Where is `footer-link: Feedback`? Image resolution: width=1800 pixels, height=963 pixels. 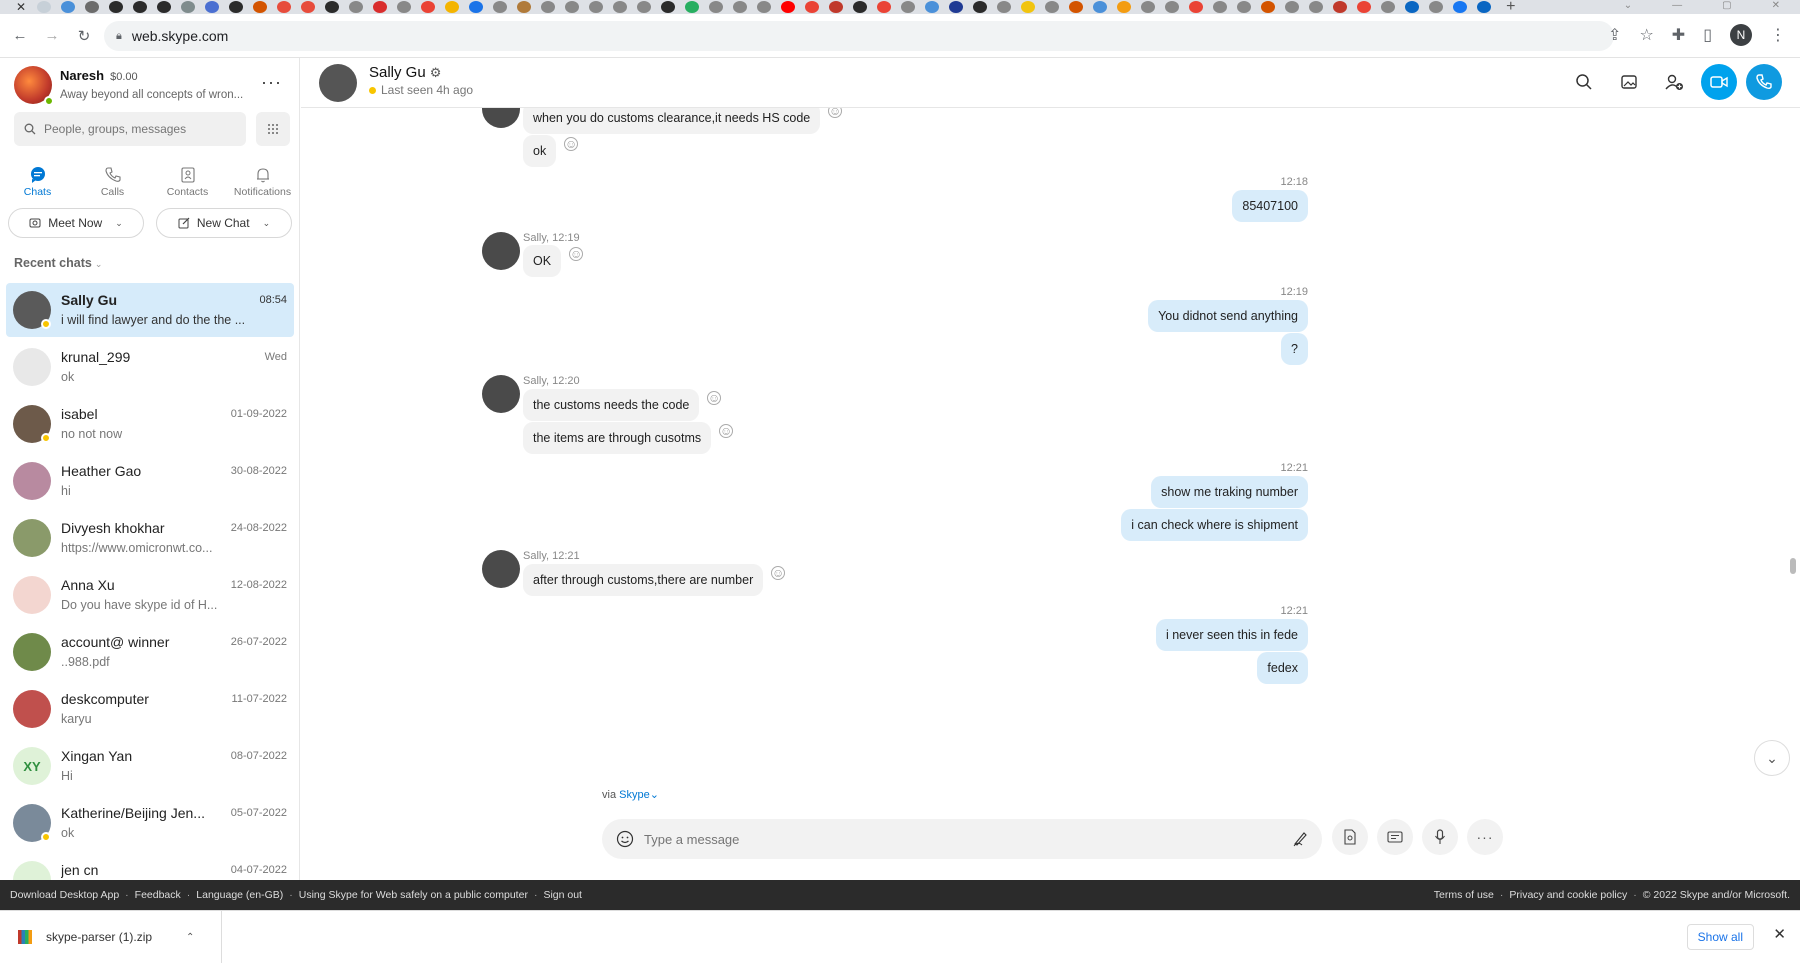 footer-link: Feedback is located at coordinates (158, 895).